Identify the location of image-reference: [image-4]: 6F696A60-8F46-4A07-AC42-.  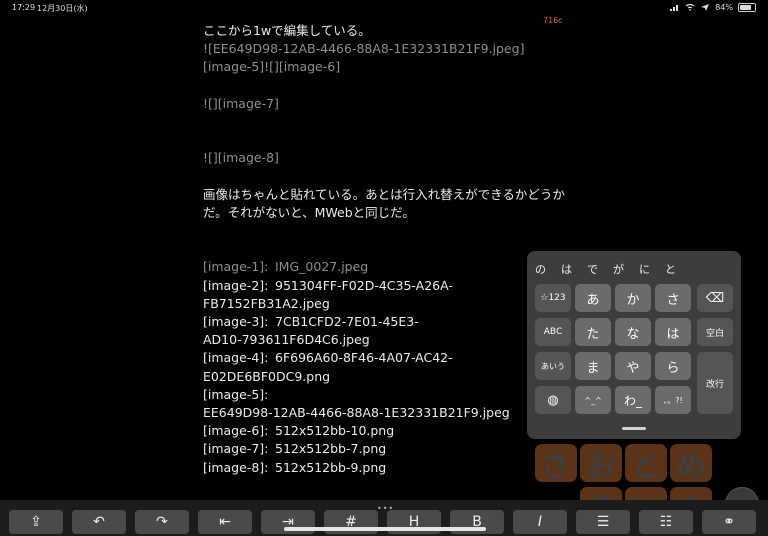
(363, 358).